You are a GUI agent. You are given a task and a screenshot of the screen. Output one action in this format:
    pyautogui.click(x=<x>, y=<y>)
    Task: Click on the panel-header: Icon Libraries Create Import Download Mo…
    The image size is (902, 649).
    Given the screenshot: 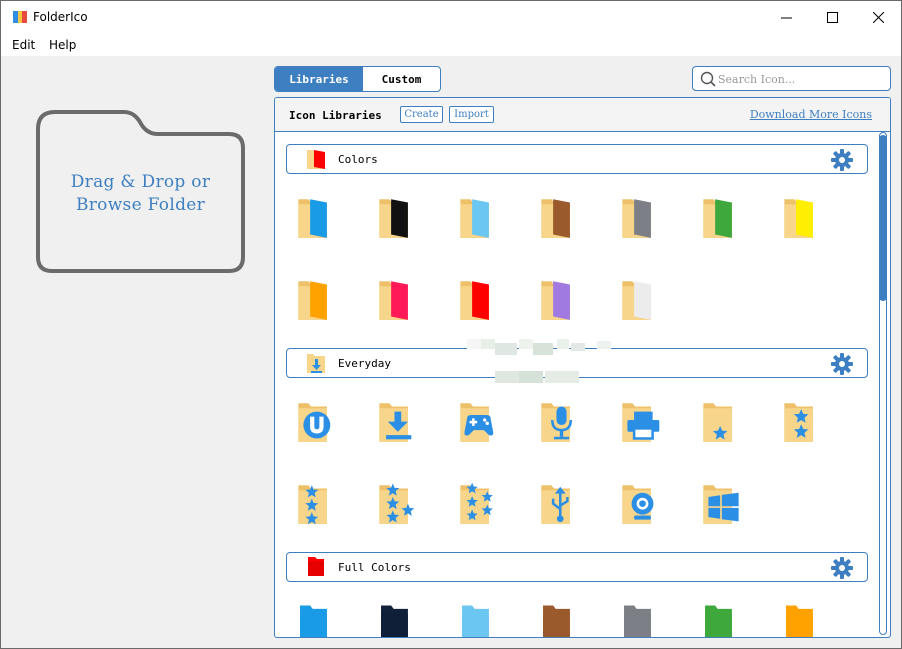 What is the action you would take?
    pyautogui.click(x=582, y=115)
    